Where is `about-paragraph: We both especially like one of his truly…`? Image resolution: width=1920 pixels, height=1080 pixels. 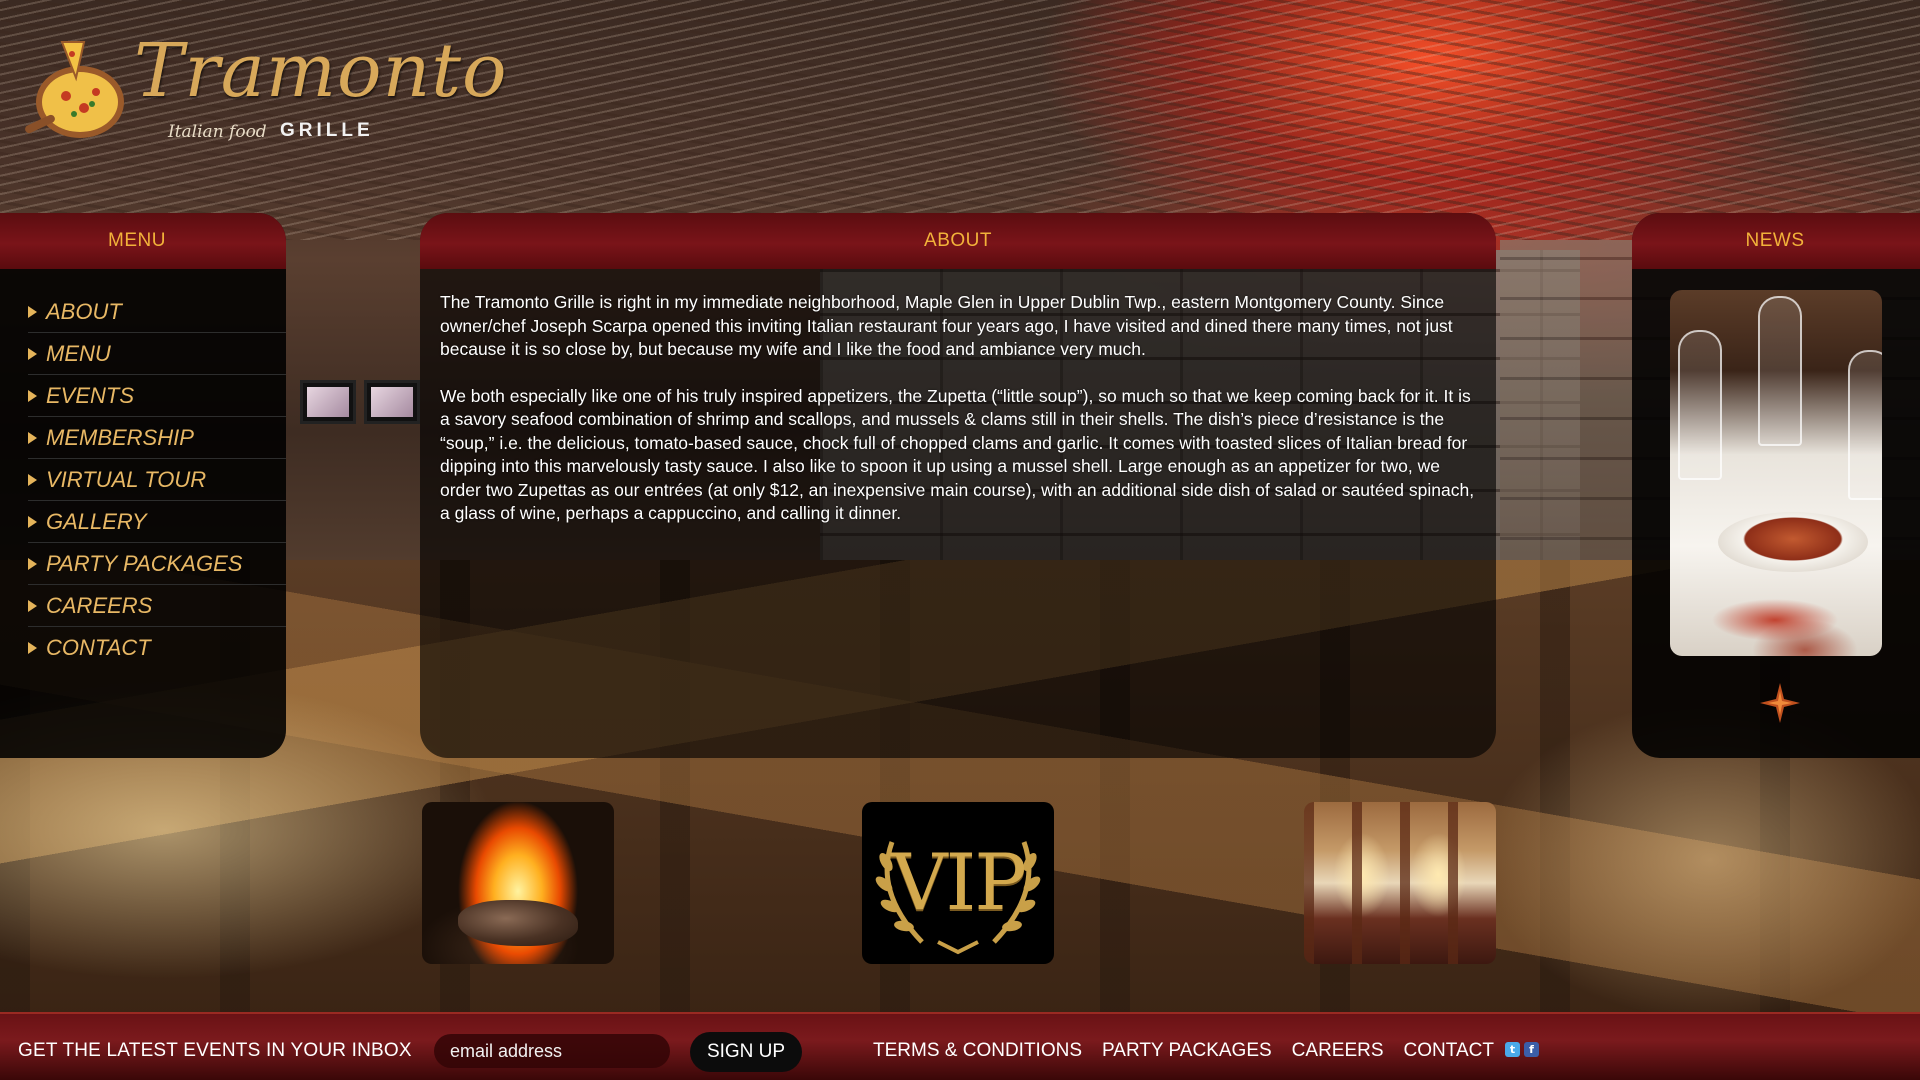 about-paragraph: We both especially like one of his truly… is located at coordinates (957, 454).